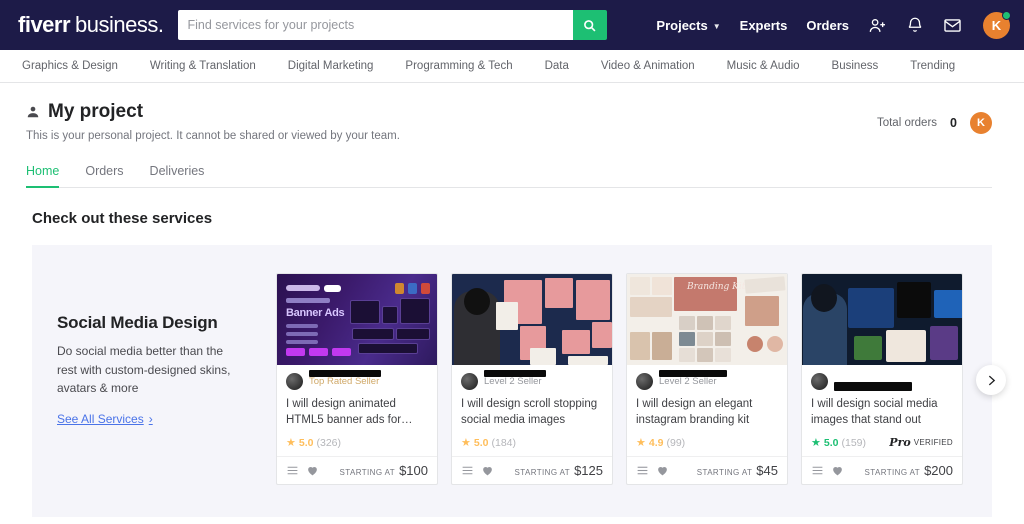  I want to click on rating-value: 4.9, so click(656, 442).